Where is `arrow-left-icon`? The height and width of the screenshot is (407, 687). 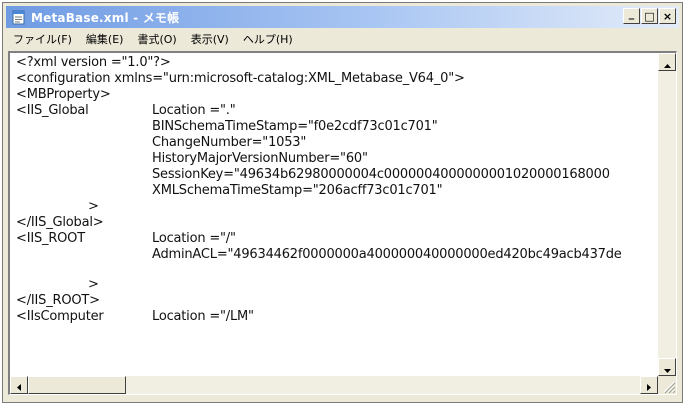
arrow-left-icon is located at coordinates (19, 385).